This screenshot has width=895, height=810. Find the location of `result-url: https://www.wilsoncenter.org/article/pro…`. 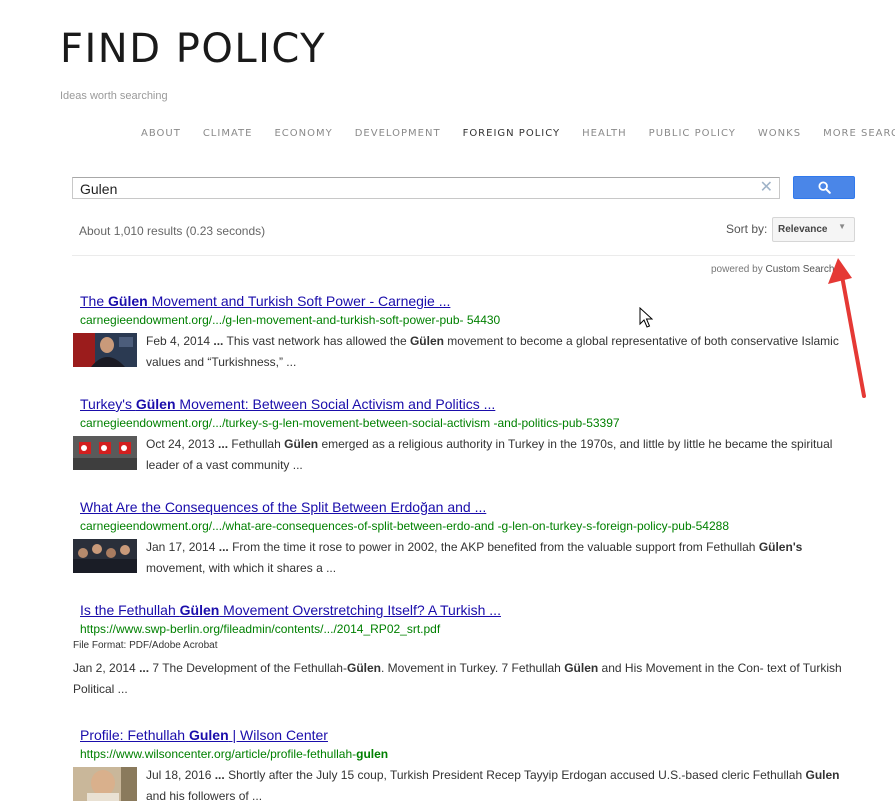

result-url: https://www.wilsoncenter.org/article/pro… is located at coordinates (234, 754).